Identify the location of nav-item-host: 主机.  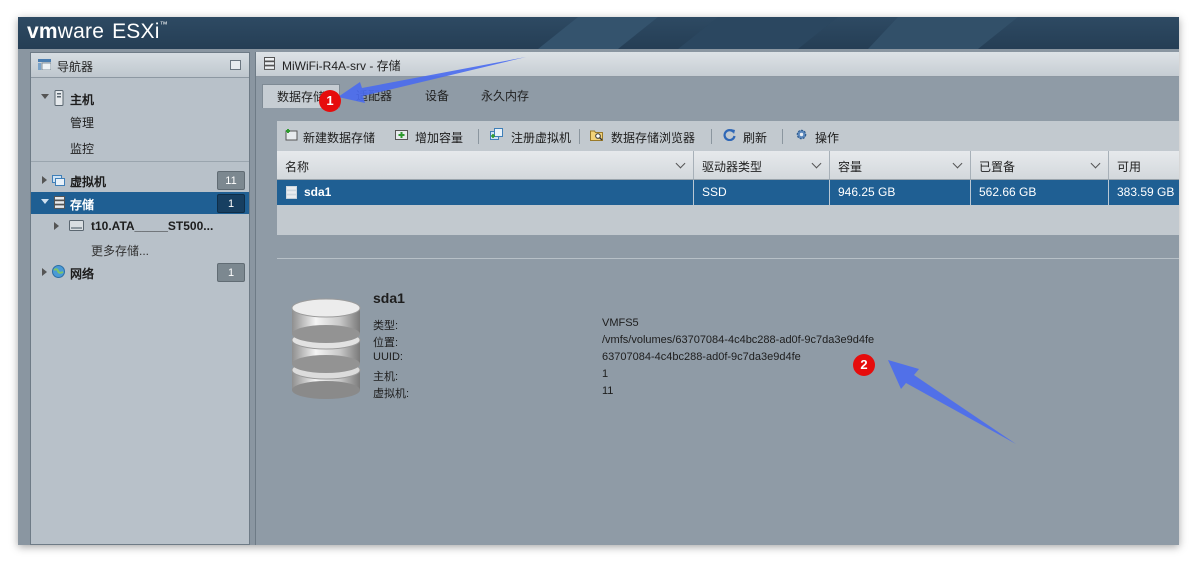
(140, 98).